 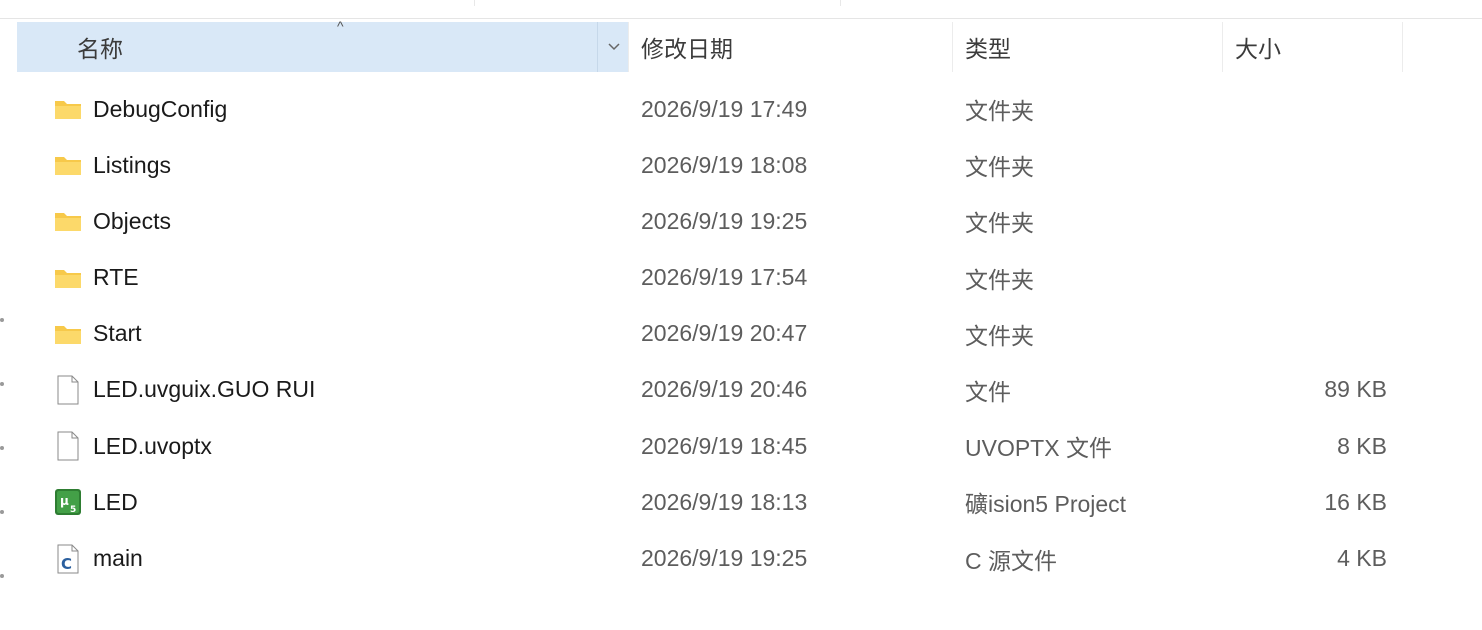 I want to click on svg-text: 5, so click(x=73, y=510).